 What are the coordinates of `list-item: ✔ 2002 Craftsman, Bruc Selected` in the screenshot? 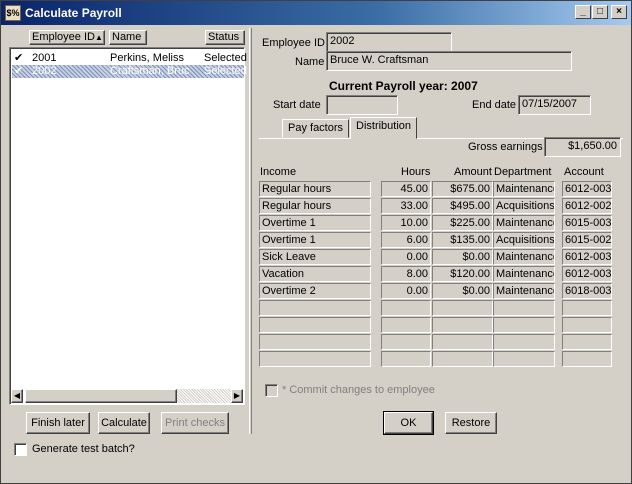 It's located at (129, 71).